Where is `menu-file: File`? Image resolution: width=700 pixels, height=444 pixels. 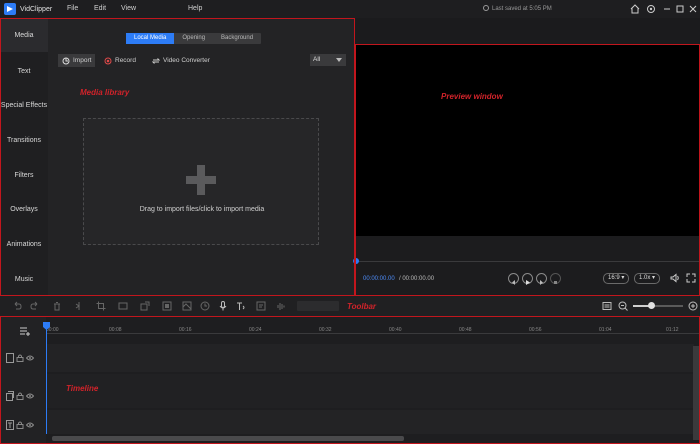 menu-file: File is located at coordinates (72, 9).